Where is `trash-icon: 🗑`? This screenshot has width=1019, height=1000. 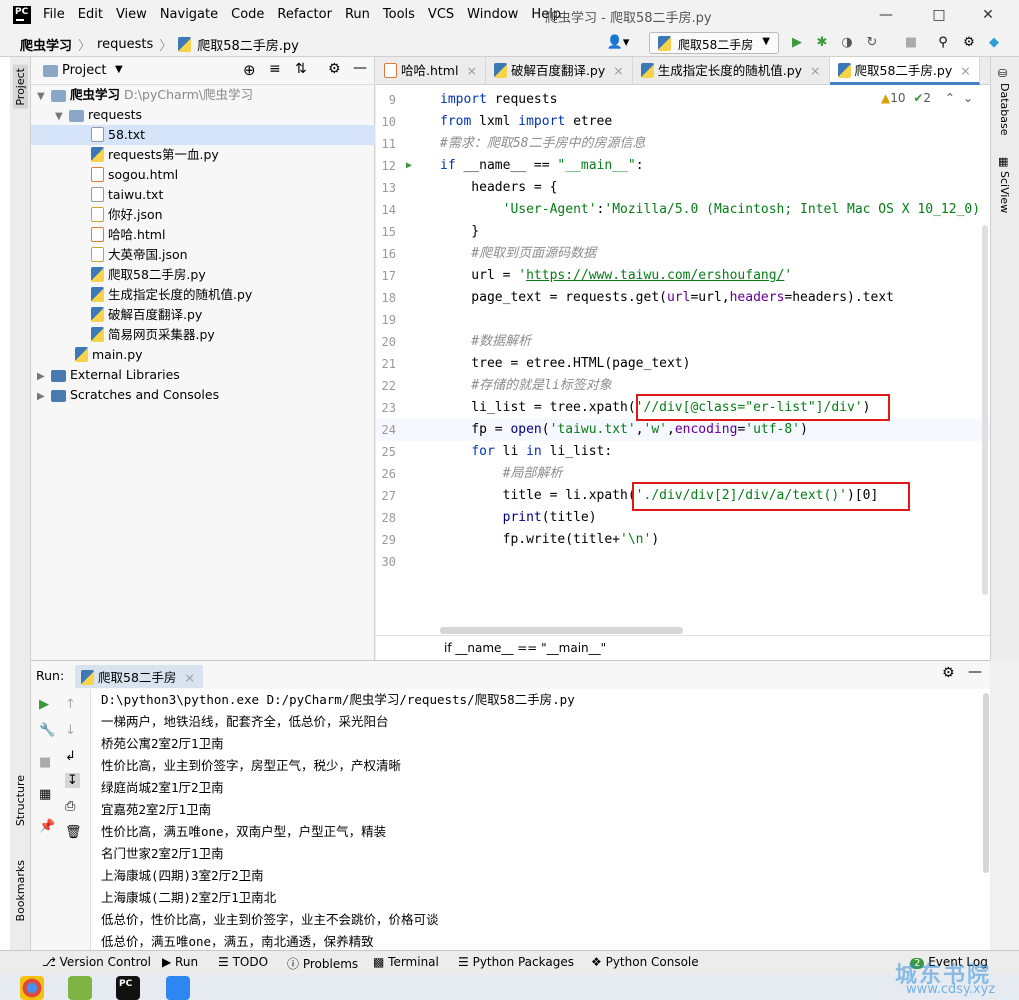
trash-icon: 🗑 is located at coordinates (73, 832).